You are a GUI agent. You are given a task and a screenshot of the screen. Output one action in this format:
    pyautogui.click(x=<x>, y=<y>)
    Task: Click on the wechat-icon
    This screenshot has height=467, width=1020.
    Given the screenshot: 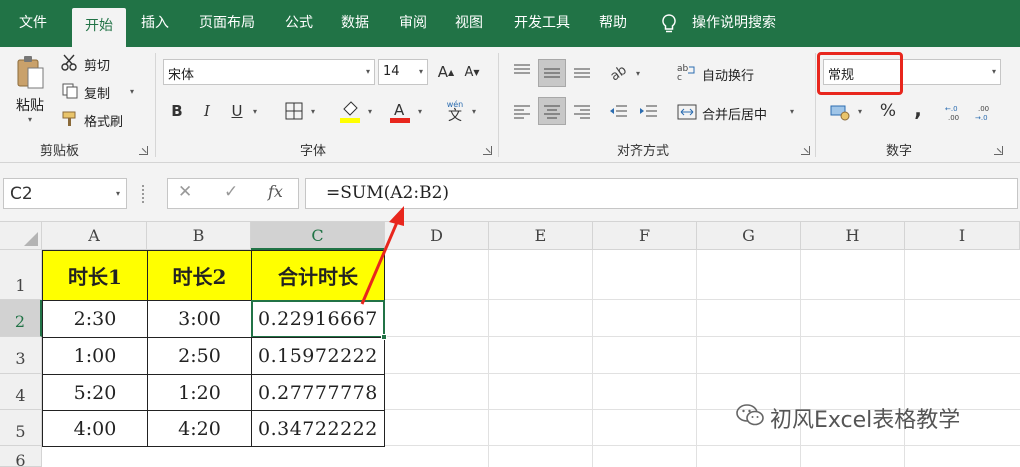 What is the action you would take?
    pyautogui.click(x=750, y=418)
    